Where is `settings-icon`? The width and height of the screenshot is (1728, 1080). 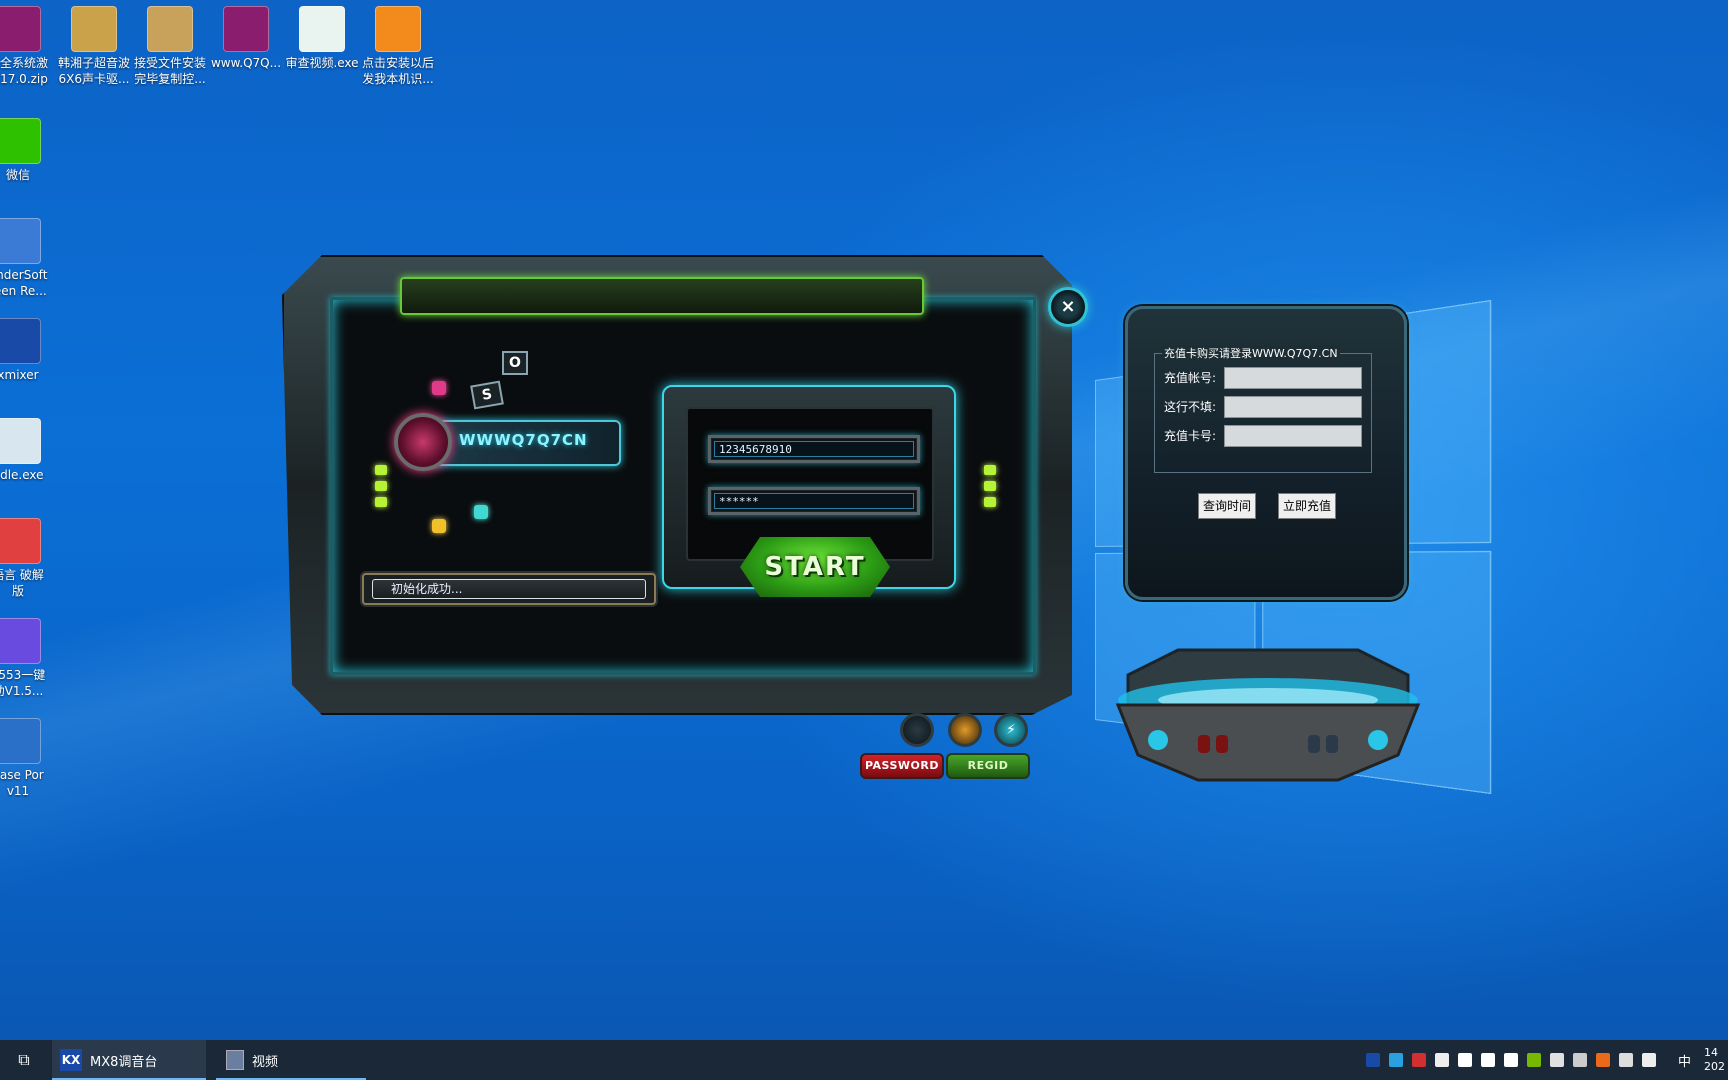
settings-icon is located at coordinates (965, 730).